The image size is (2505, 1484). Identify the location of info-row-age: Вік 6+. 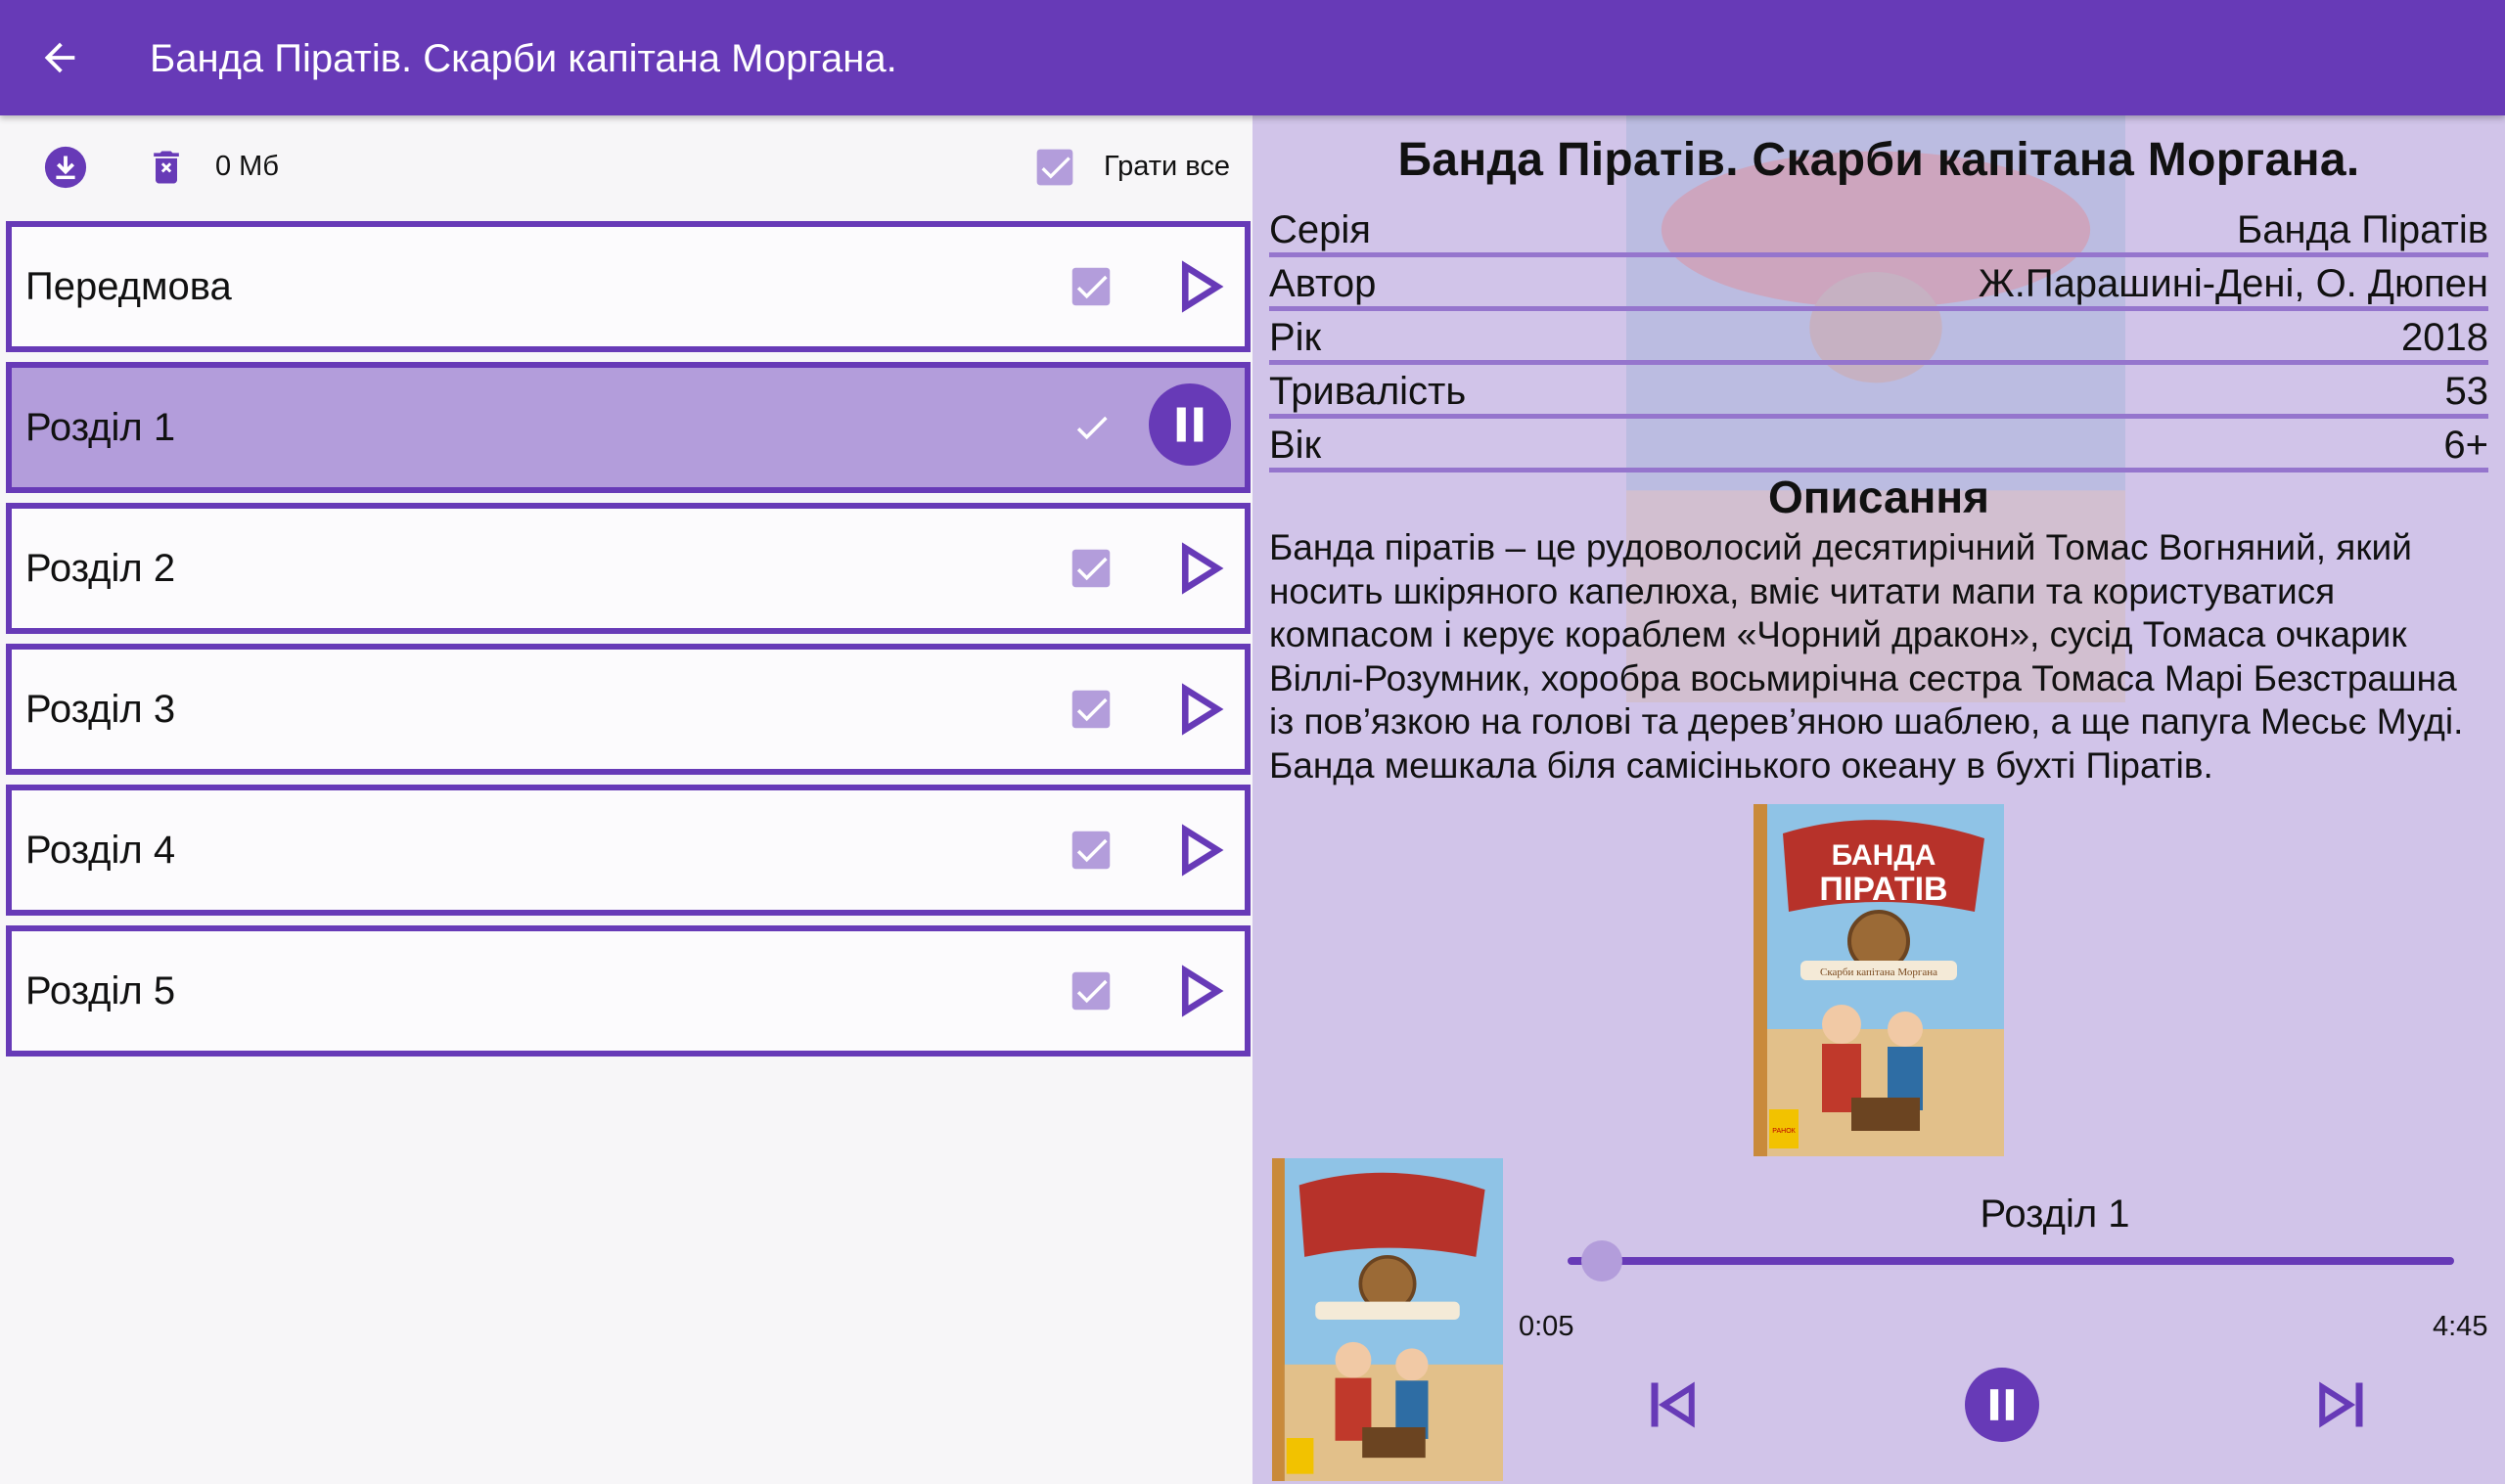
(1878, 445).